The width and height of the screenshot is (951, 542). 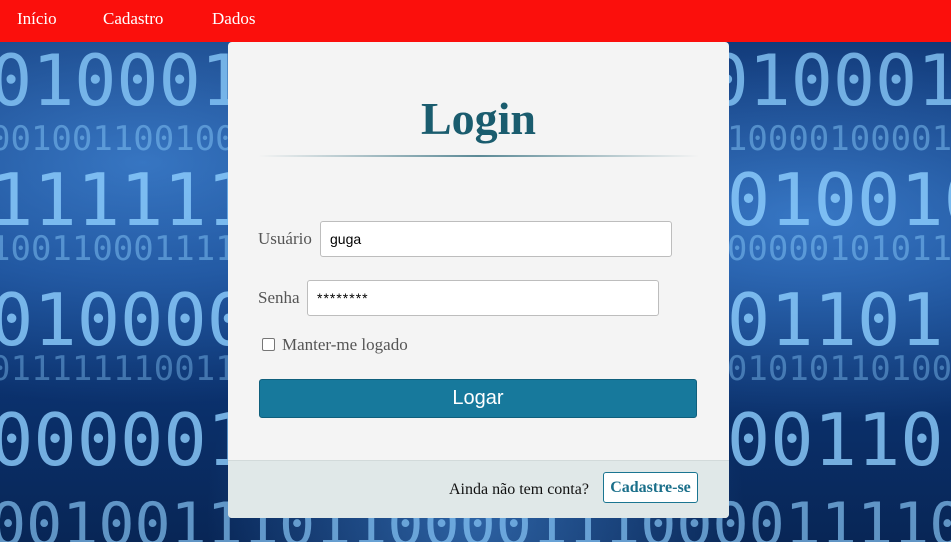 I want to click on signup-prompt: Ainda não tem conta?, so click(x=519, y=489).